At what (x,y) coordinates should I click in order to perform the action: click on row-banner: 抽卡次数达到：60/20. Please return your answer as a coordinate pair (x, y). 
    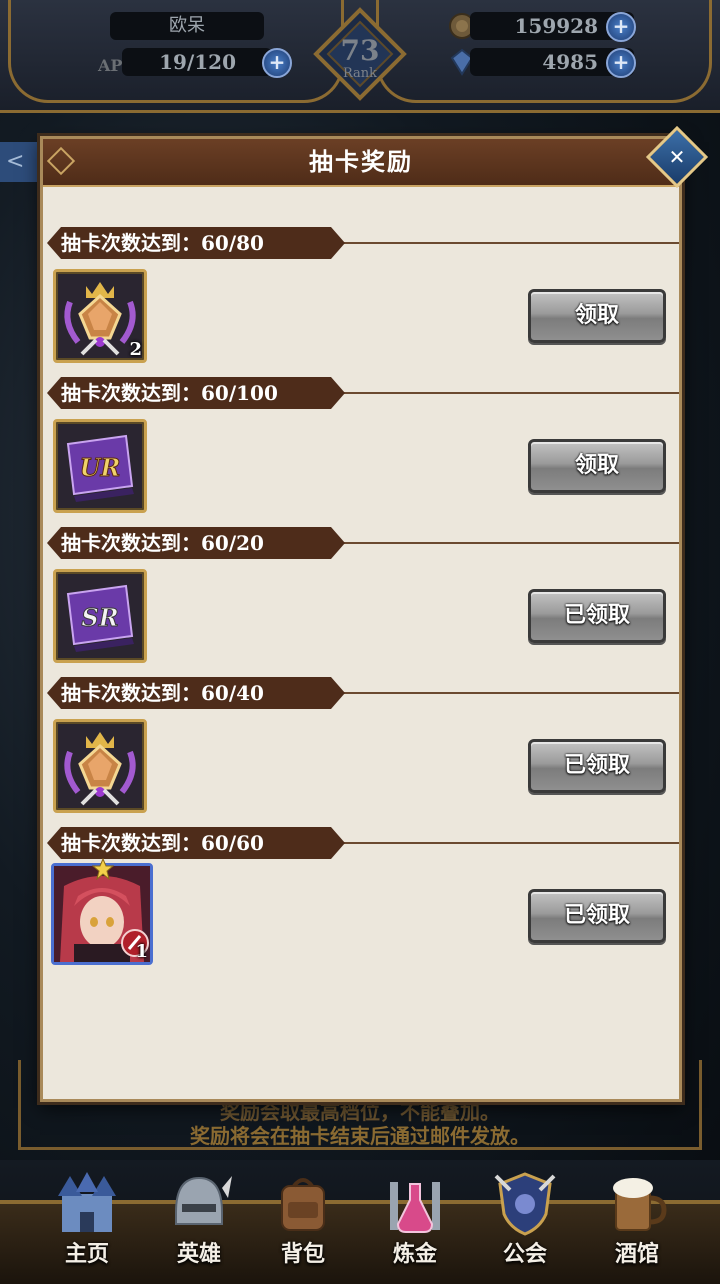
    Looking at the image, I should click on (196, 543).